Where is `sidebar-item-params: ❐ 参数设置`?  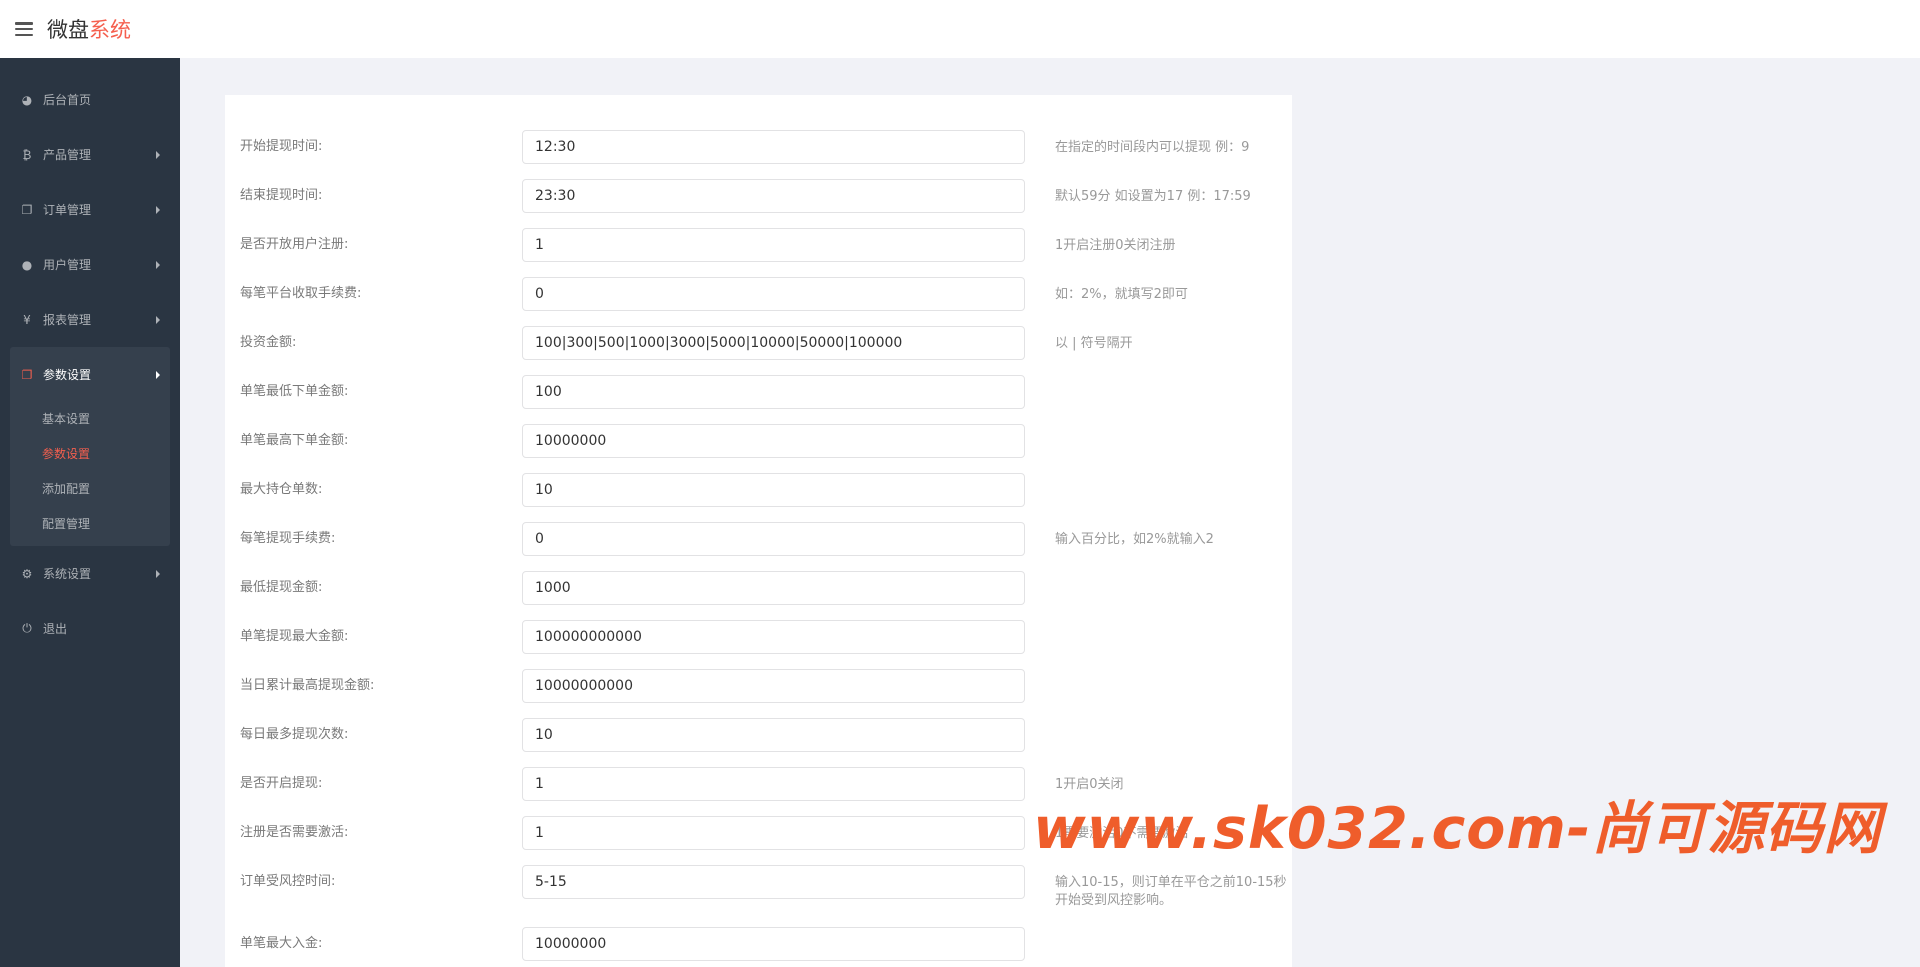 sidebar-item-params: ❐ 参数设置 is located at coordinates (90, 374).